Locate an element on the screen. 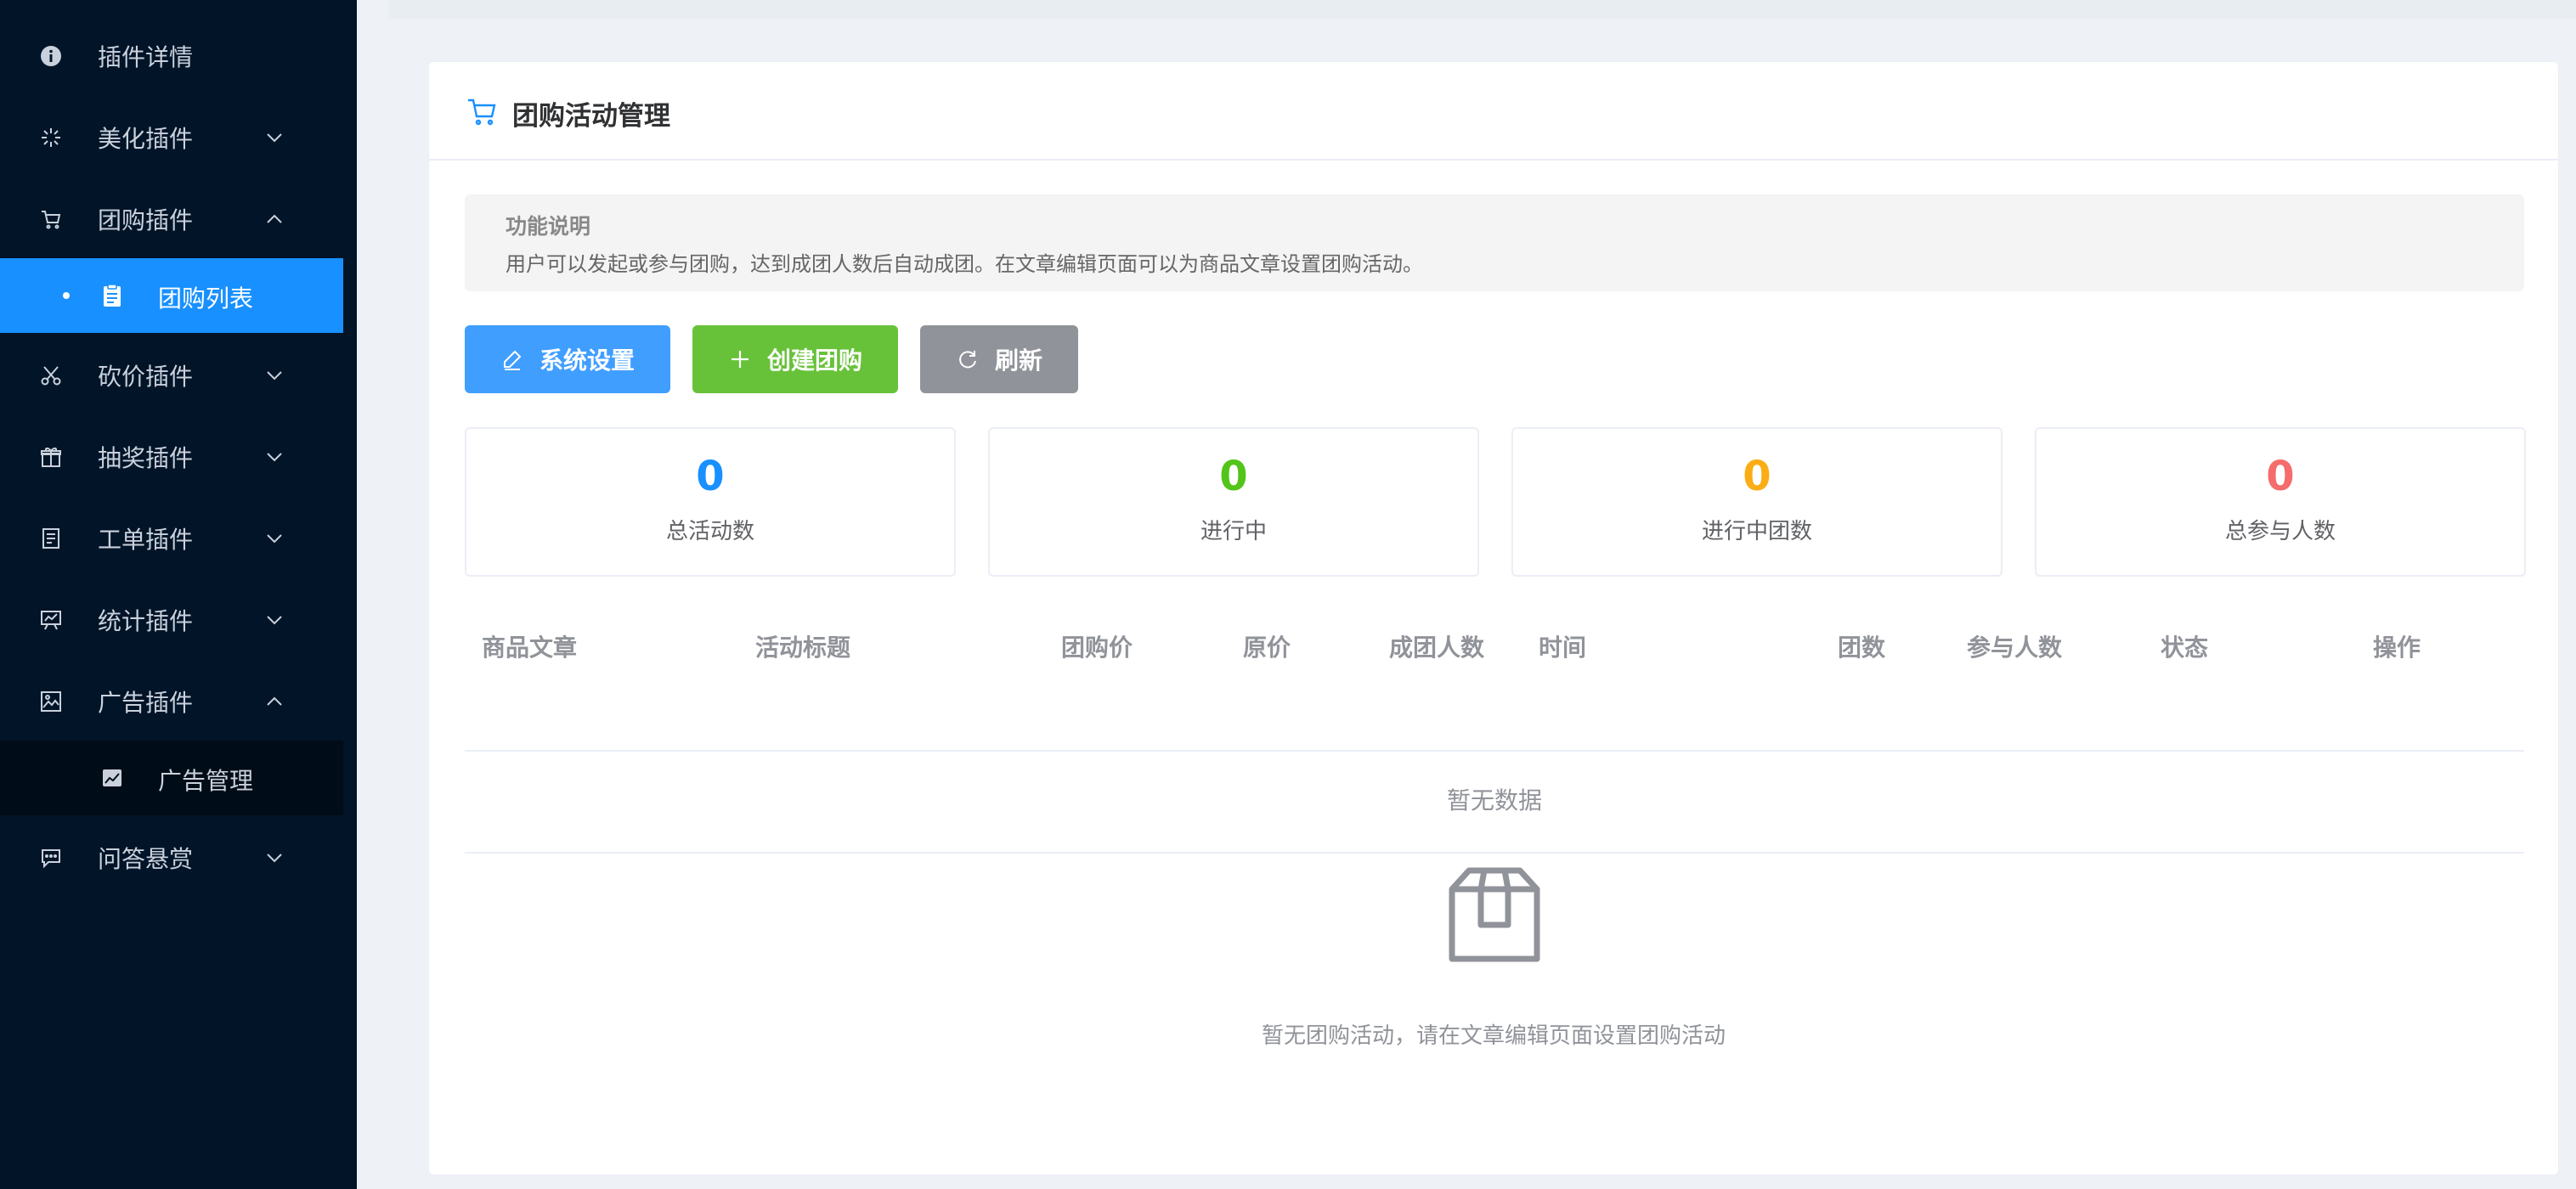 Image resolution: width=2576 pixels, height=1189 pixels. refresh-button: 刷新 is located at coordinates (999, 359).